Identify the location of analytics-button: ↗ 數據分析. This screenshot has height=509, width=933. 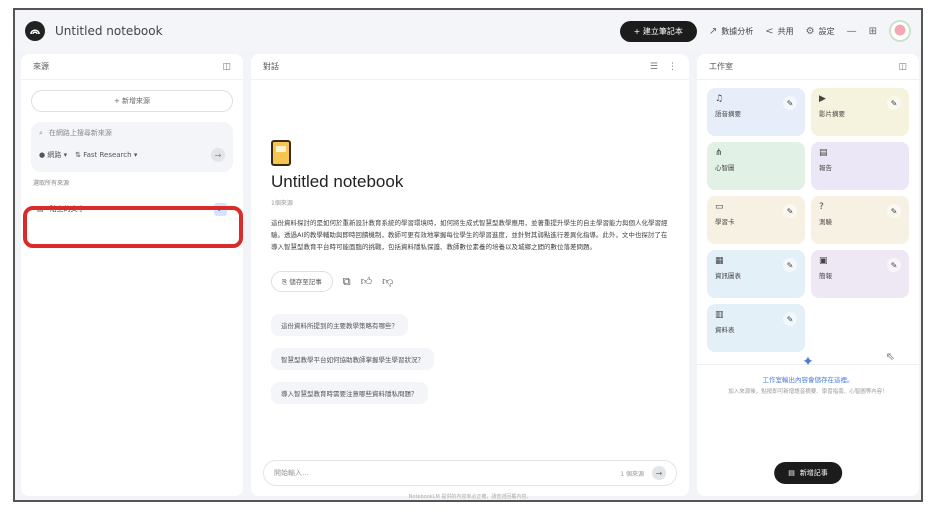
(731, 31).